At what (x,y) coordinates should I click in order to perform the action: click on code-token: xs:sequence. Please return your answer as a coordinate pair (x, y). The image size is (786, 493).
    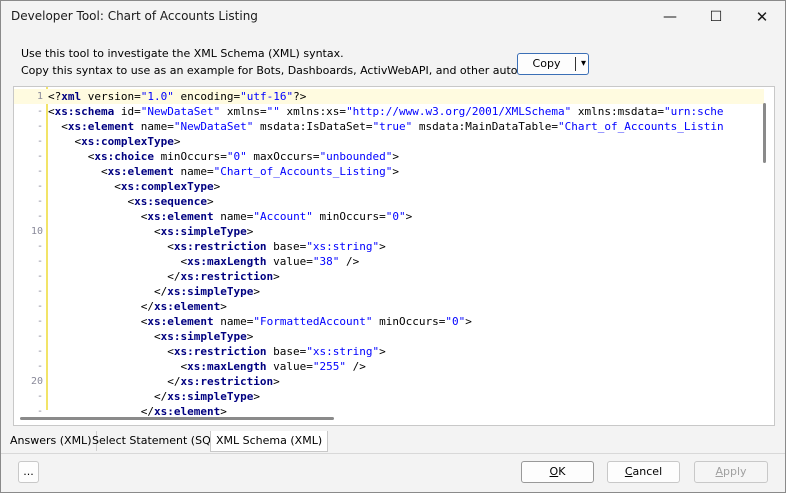
    Looking at the image, I should click on (170, 201).